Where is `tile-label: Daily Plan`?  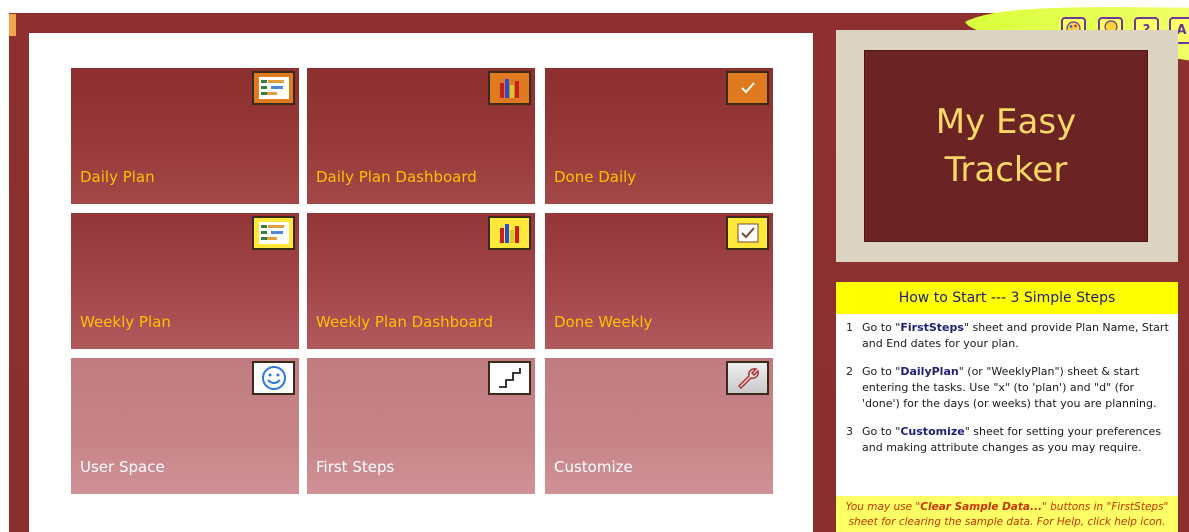 tile-label: Daily Plan is located at coordinates (117, 177).